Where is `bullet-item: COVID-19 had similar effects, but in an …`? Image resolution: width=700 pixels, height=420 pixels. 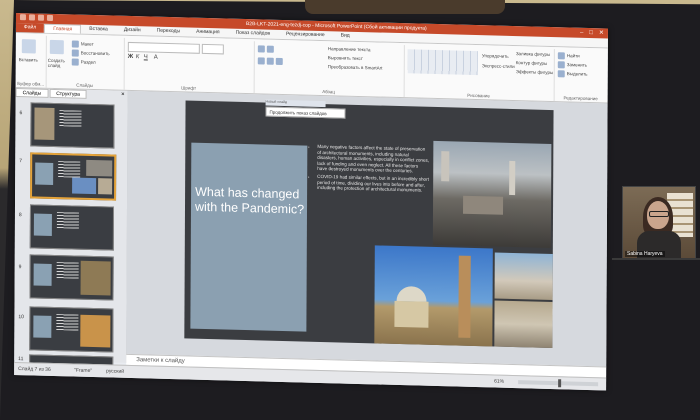 bullet-item: COVID-19 had similar effects, but in an … is located at coordinates (373, 184).